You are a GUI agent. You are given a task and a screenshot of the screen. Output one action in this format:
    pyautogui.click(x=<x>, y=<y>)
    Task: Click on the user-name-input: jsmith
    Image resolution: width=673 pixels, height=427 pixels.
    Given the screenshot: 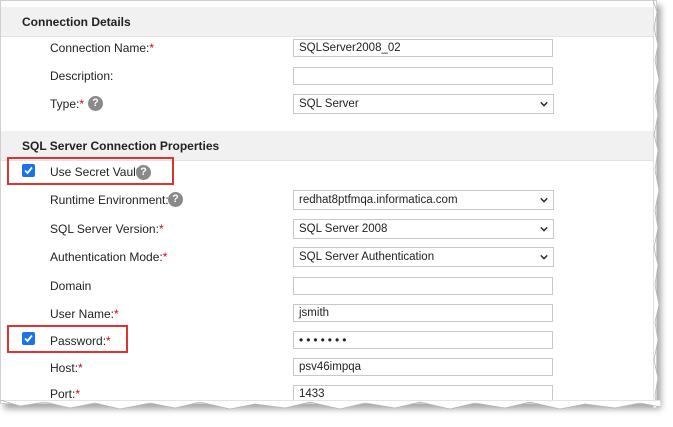 What is the action you would take?
    pyautogui.click(x=423, y=313)
    